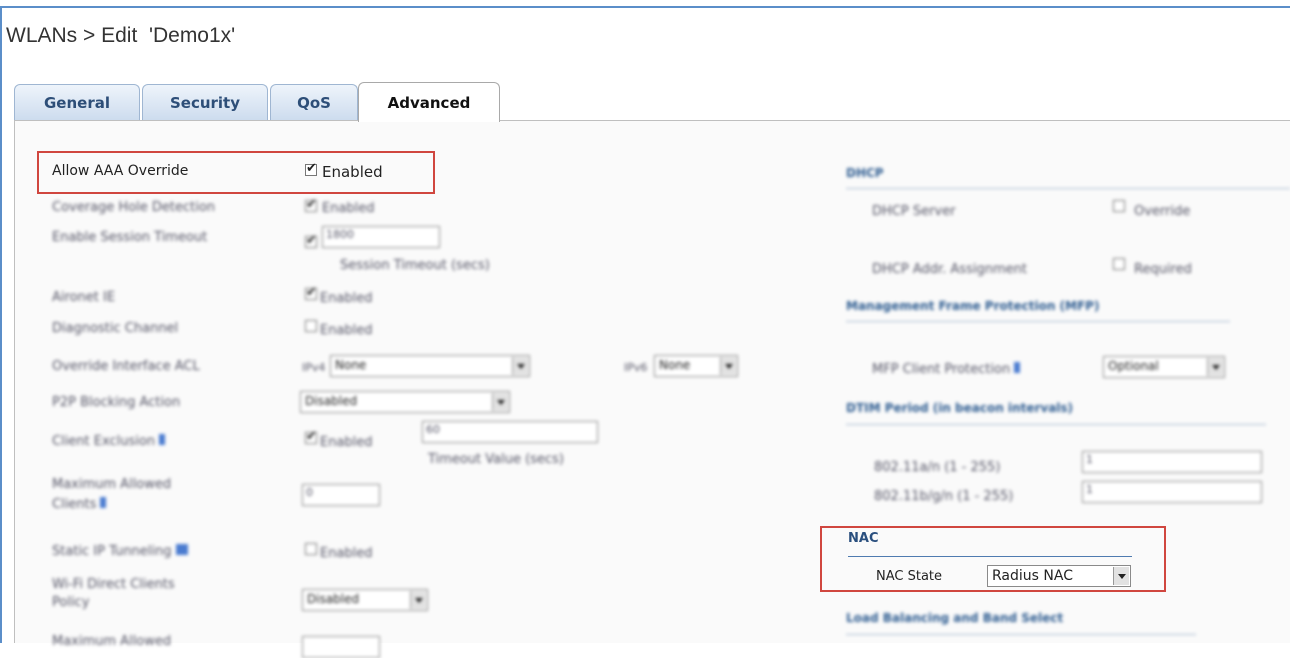  I want to click on dtim-divider, so click(1056, 424).